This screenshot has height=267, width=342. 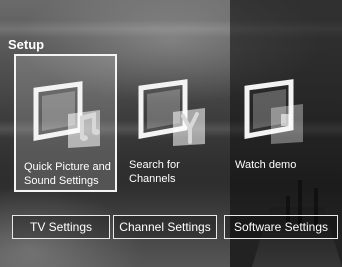 What do you see at coordinates (154, 172) in the screenshot?
I see `tile-label: Search for Channels` at bounding box center [154, 172].